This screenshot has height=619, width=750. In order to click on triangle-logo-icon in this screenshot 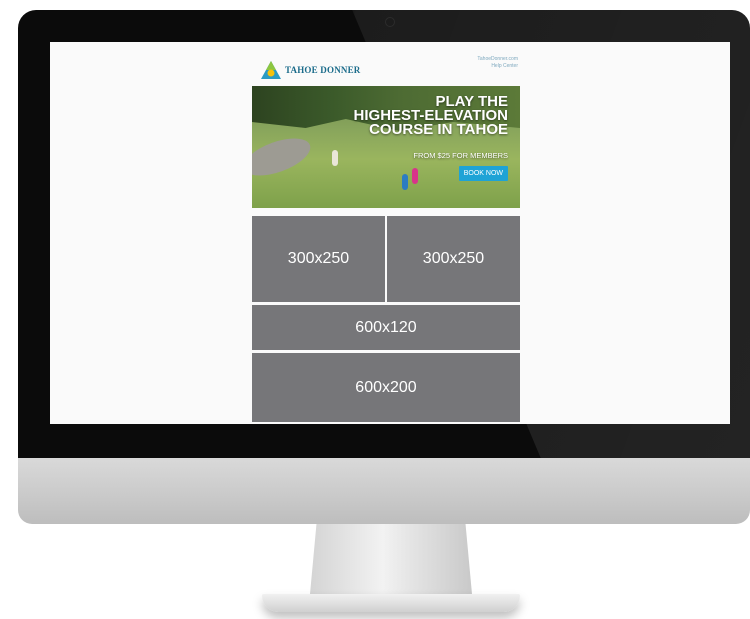, I will do `click(271, 70)`.